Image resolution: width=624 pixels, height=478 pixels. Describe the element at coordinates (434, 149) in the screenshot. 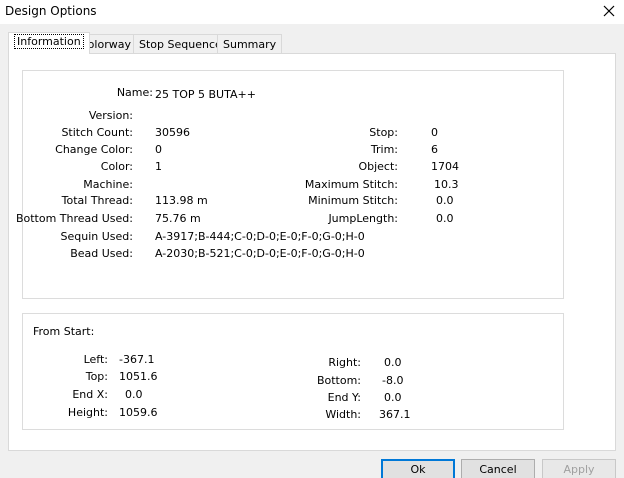

I see `trim-value: 6` at that location.